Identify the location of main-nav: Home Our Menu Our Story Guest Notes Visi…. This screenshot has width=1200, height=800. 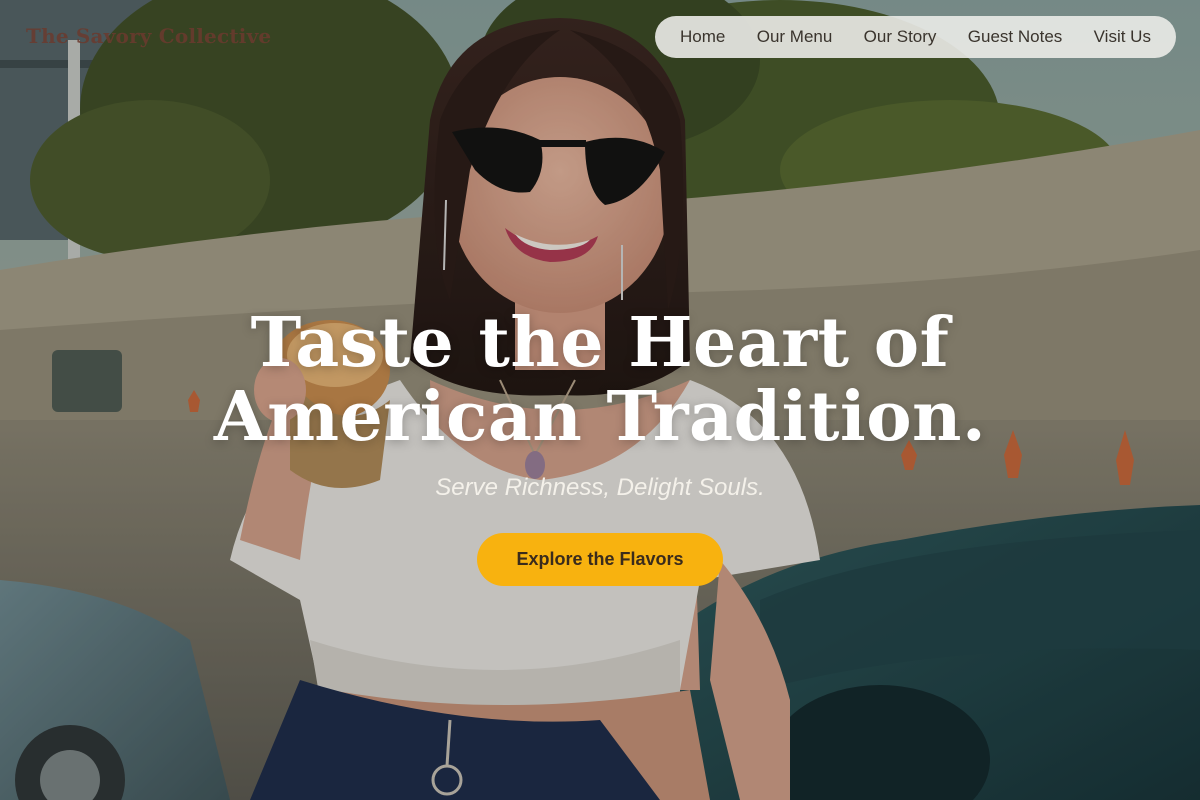
(915, 37).